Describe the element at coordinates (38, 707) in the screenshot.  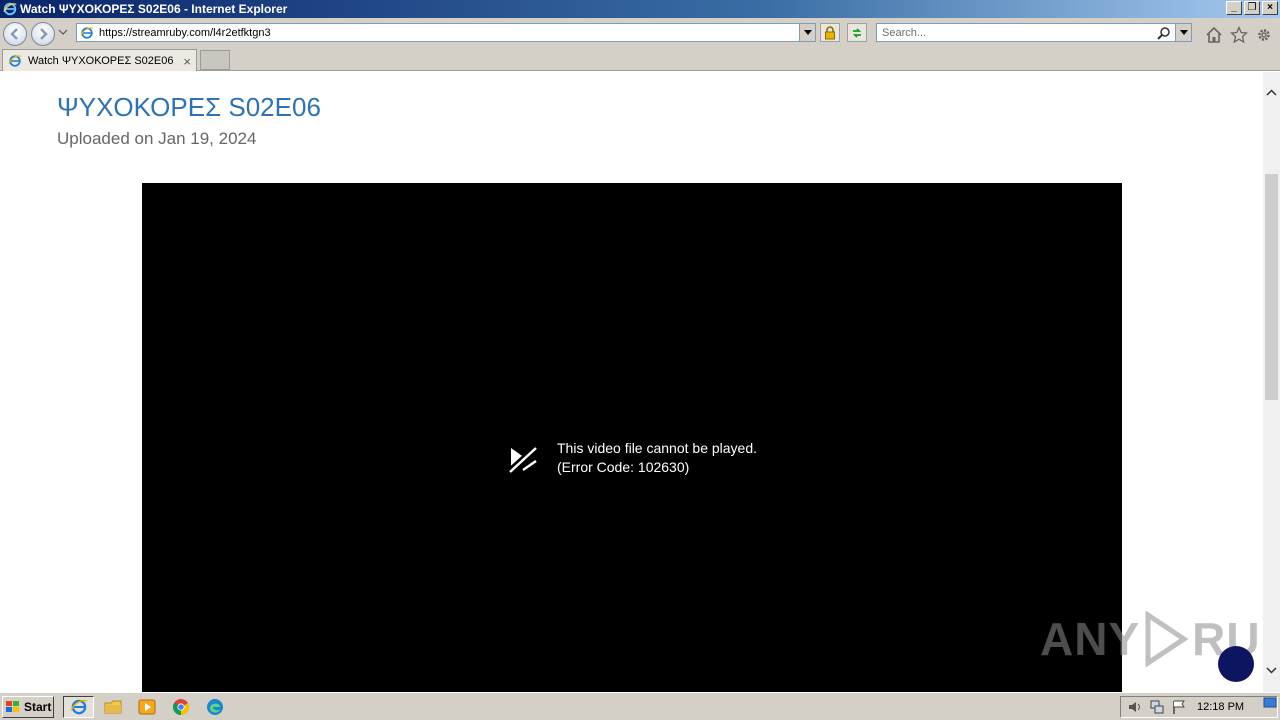
I see `start-label: Start` at that location.